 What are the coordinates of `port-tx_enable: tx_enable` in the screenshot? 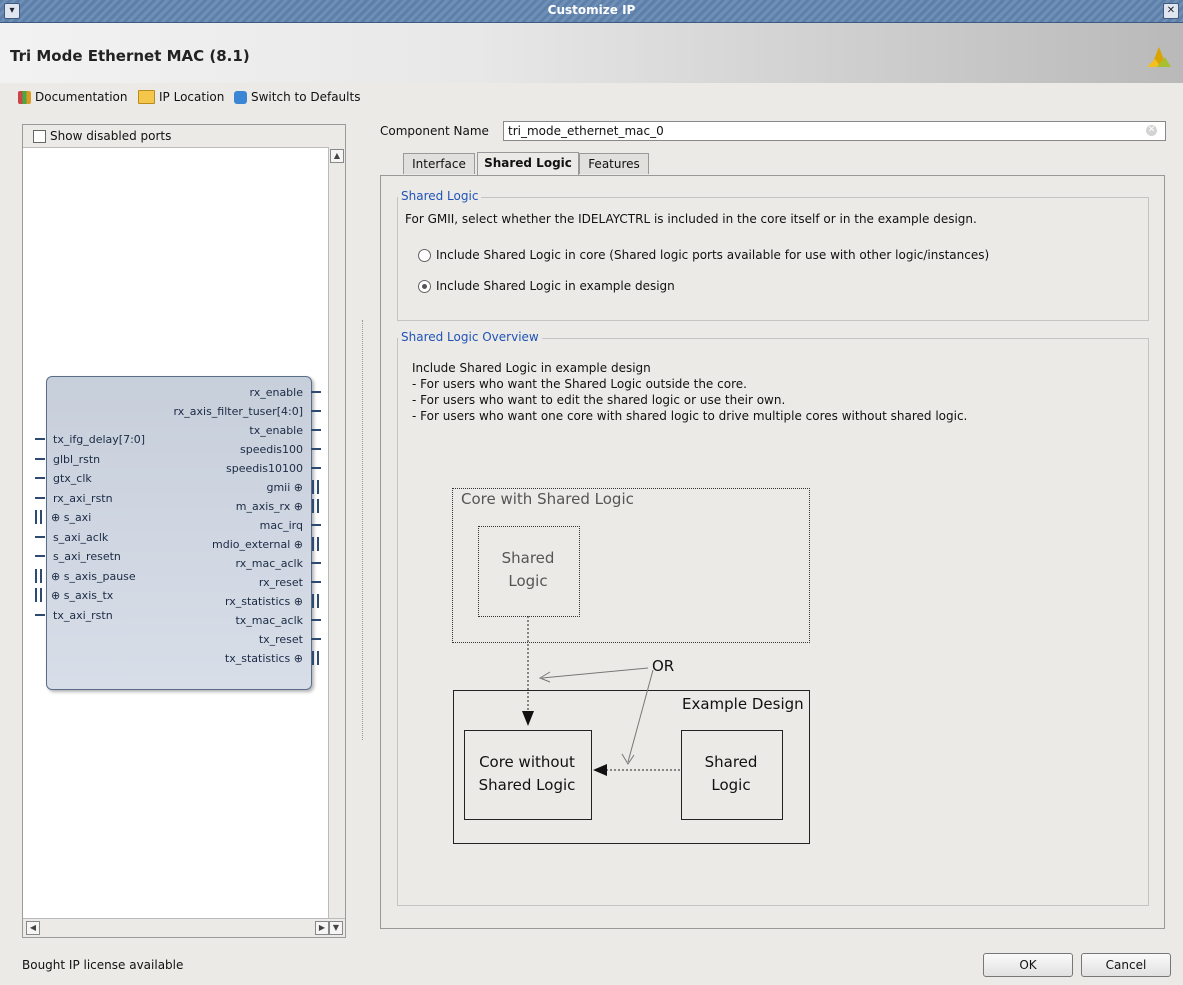 It's located at (276, 430).